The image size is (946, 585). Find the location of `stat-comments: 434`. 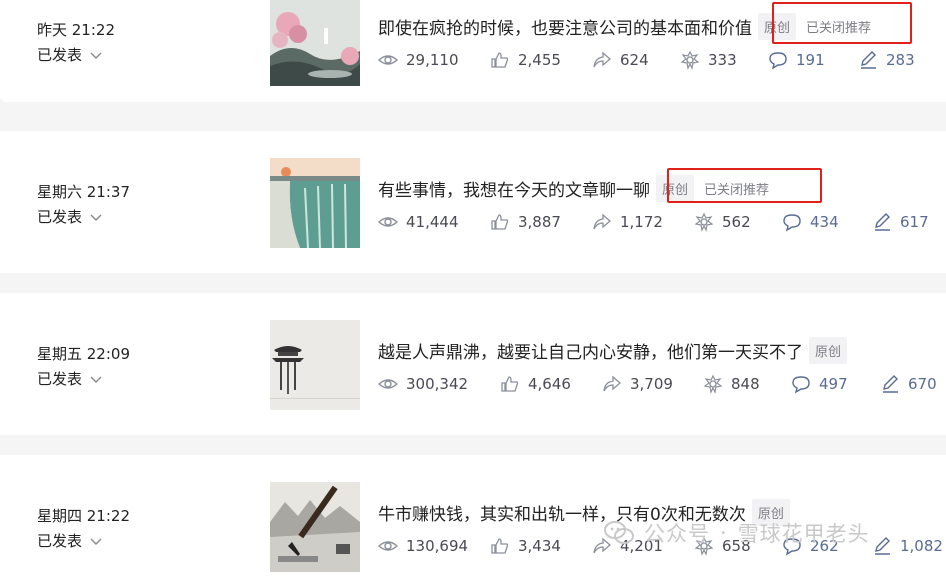

stat-comments: 434 is located at coordinates (810, 222).